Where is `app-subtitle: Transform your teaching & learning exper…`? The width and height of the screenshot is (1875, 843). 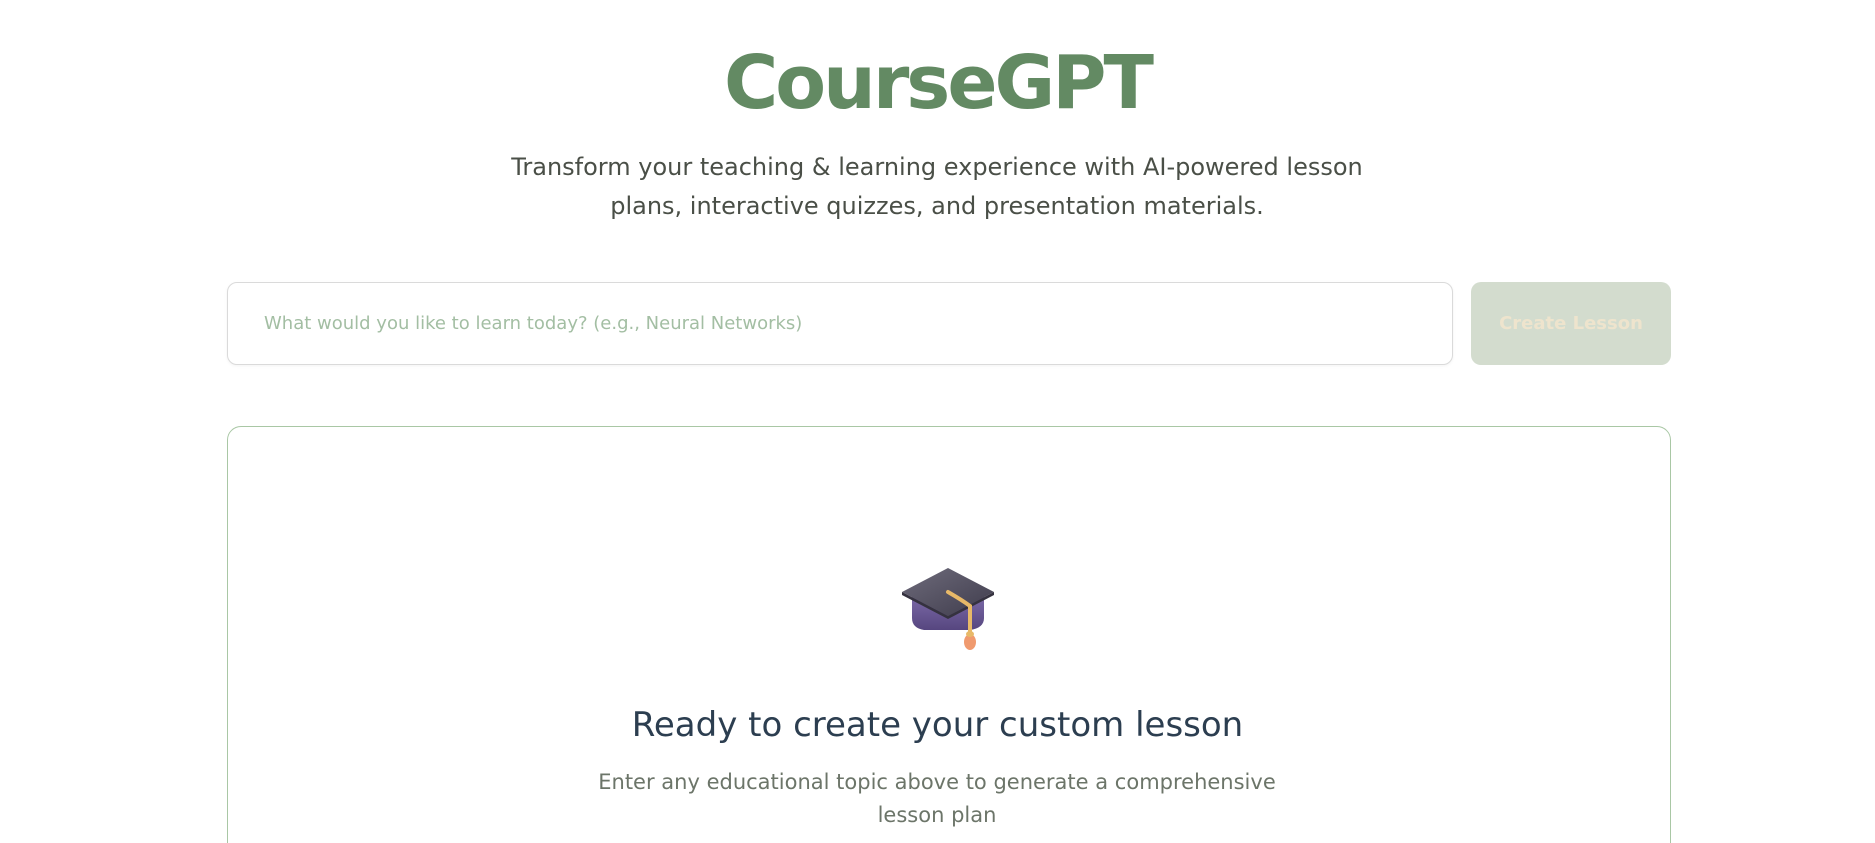 app-subtitle: Transform your teaching & learning exper… is located at coordinates (937, 186).